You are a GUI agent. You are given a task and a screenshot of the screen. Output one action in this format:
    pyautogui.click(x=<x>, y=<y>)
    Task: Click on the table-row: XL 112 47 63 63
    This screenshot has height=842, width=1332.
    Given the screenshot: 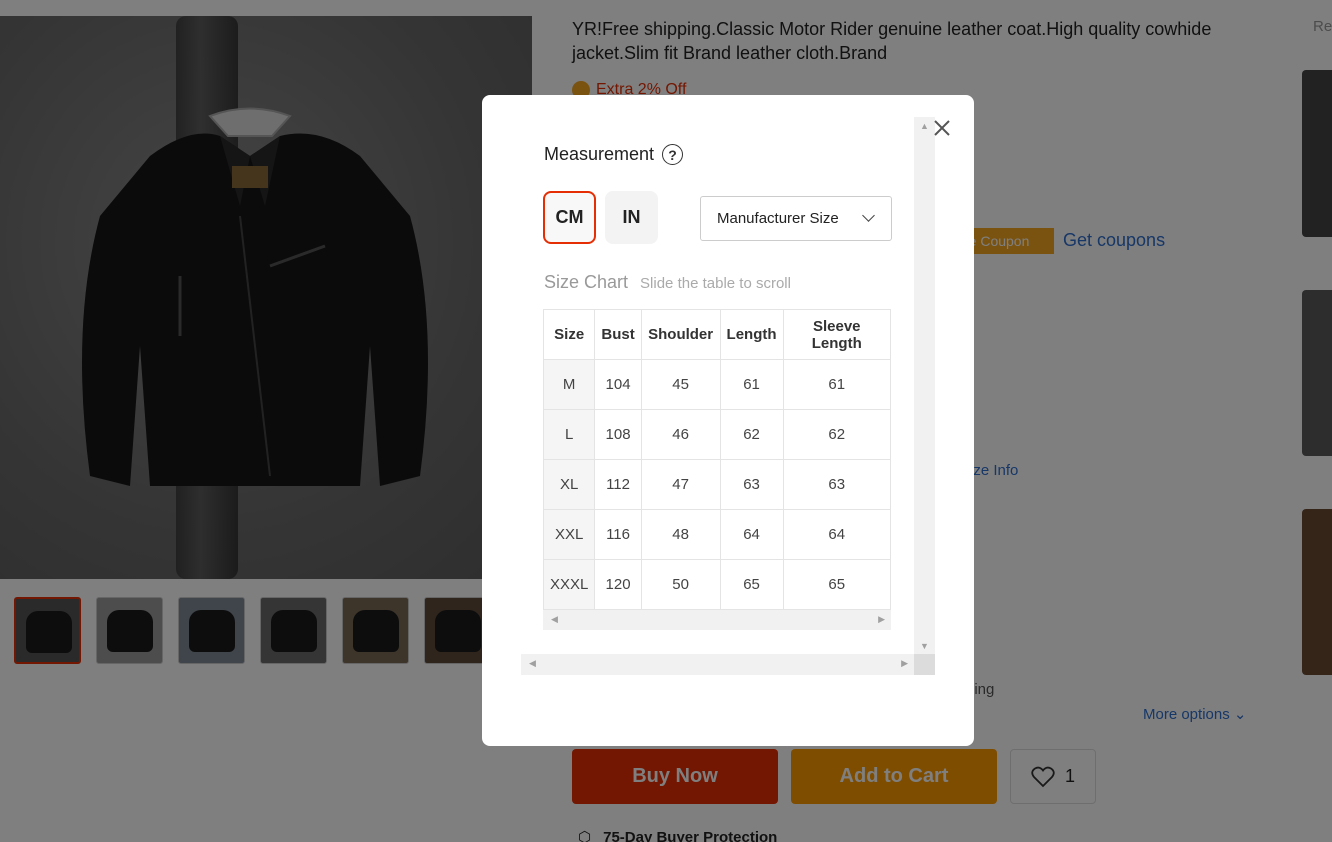 What is the action you would take?
    pyautogui.click(x=717, y=484)
    